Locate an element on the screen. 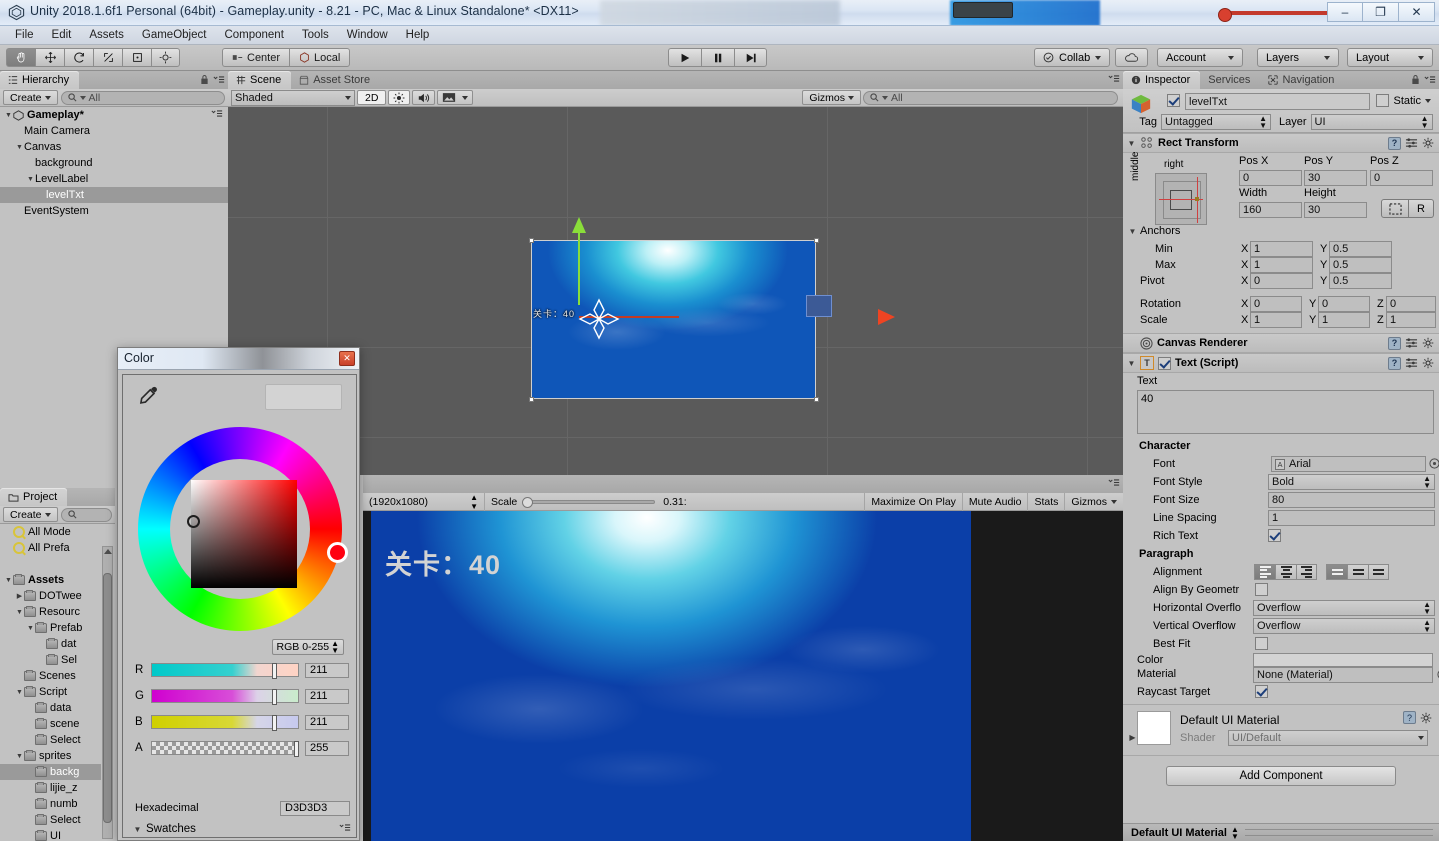  scale-y-input: 1 is located at coordinates (1344, 320).